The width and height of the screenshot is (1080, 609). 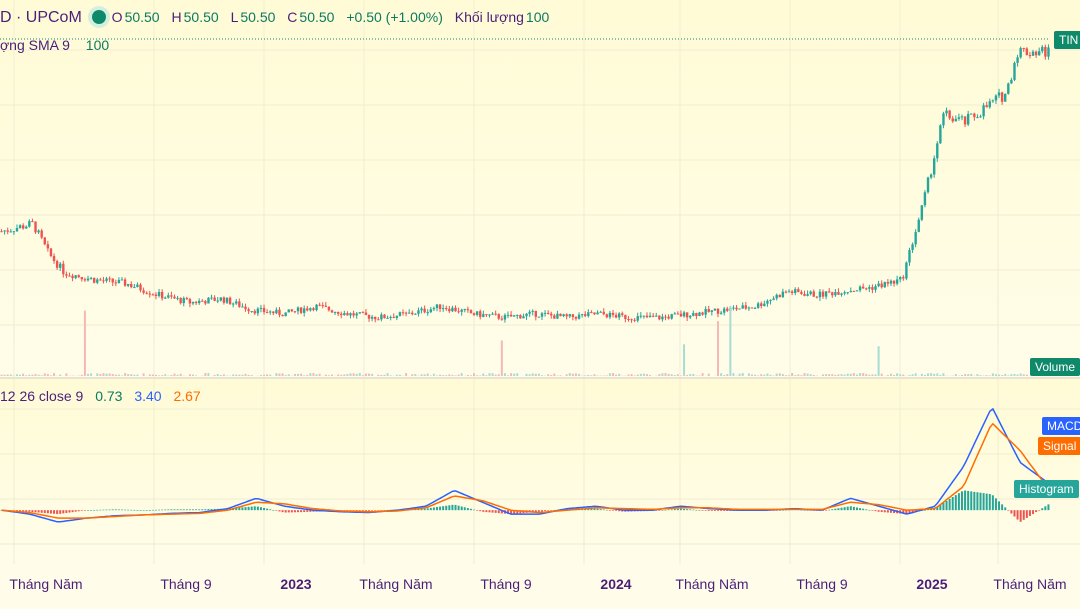 I want to click on volume-legend: ợng SMA 9 100, so click(x=55, y=45).